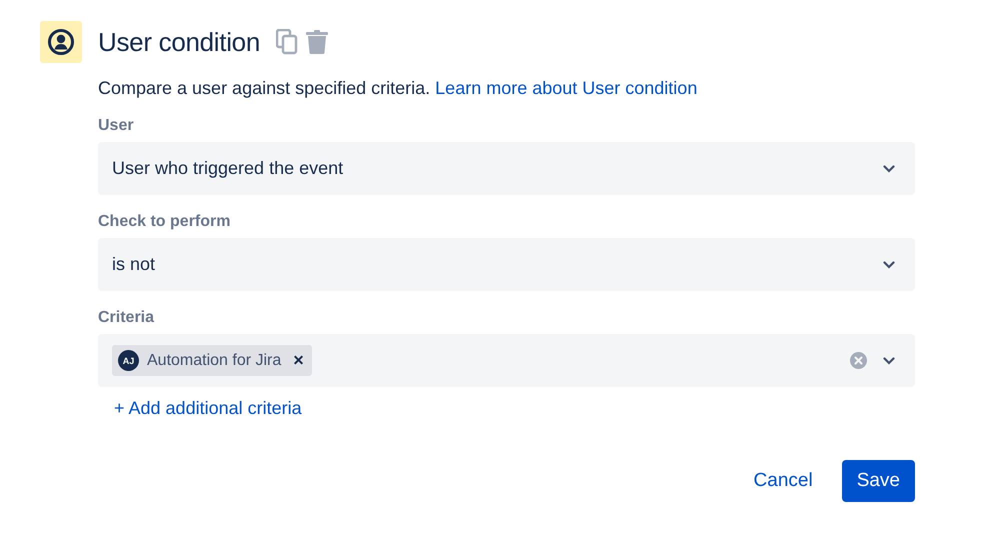 This screenshot has width=999, height=533. What do you see at coordinates (566, 88) in the screenshot?
I see `learn-more-link: Learn more about User condition` at bounding box center [566, 88].